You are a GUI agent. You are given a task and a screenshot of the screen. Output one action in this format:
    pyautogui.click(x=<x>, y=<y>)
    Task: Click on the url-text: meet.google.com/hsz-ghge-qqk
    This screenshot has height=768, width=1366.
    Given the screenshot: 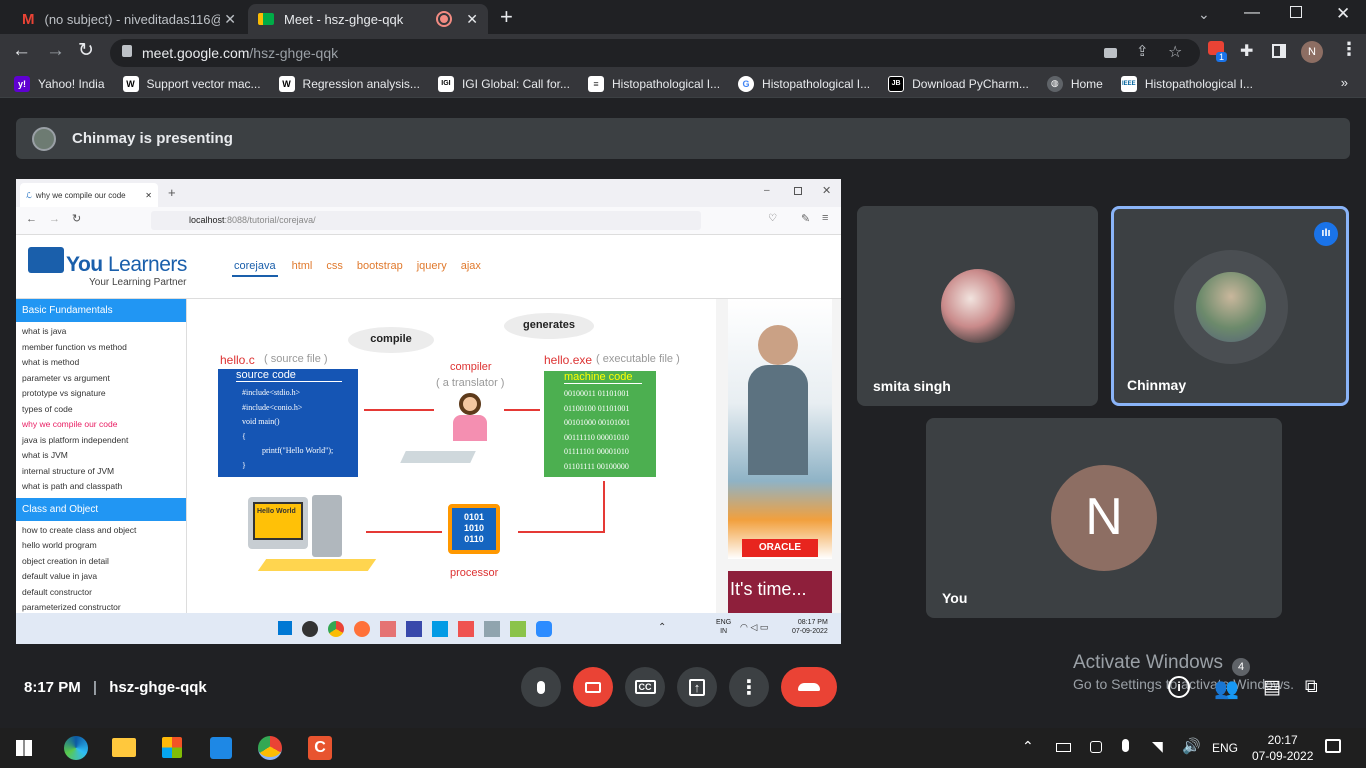 What is the action you would take?
    pyautogui.click(x=240, y=53)
    